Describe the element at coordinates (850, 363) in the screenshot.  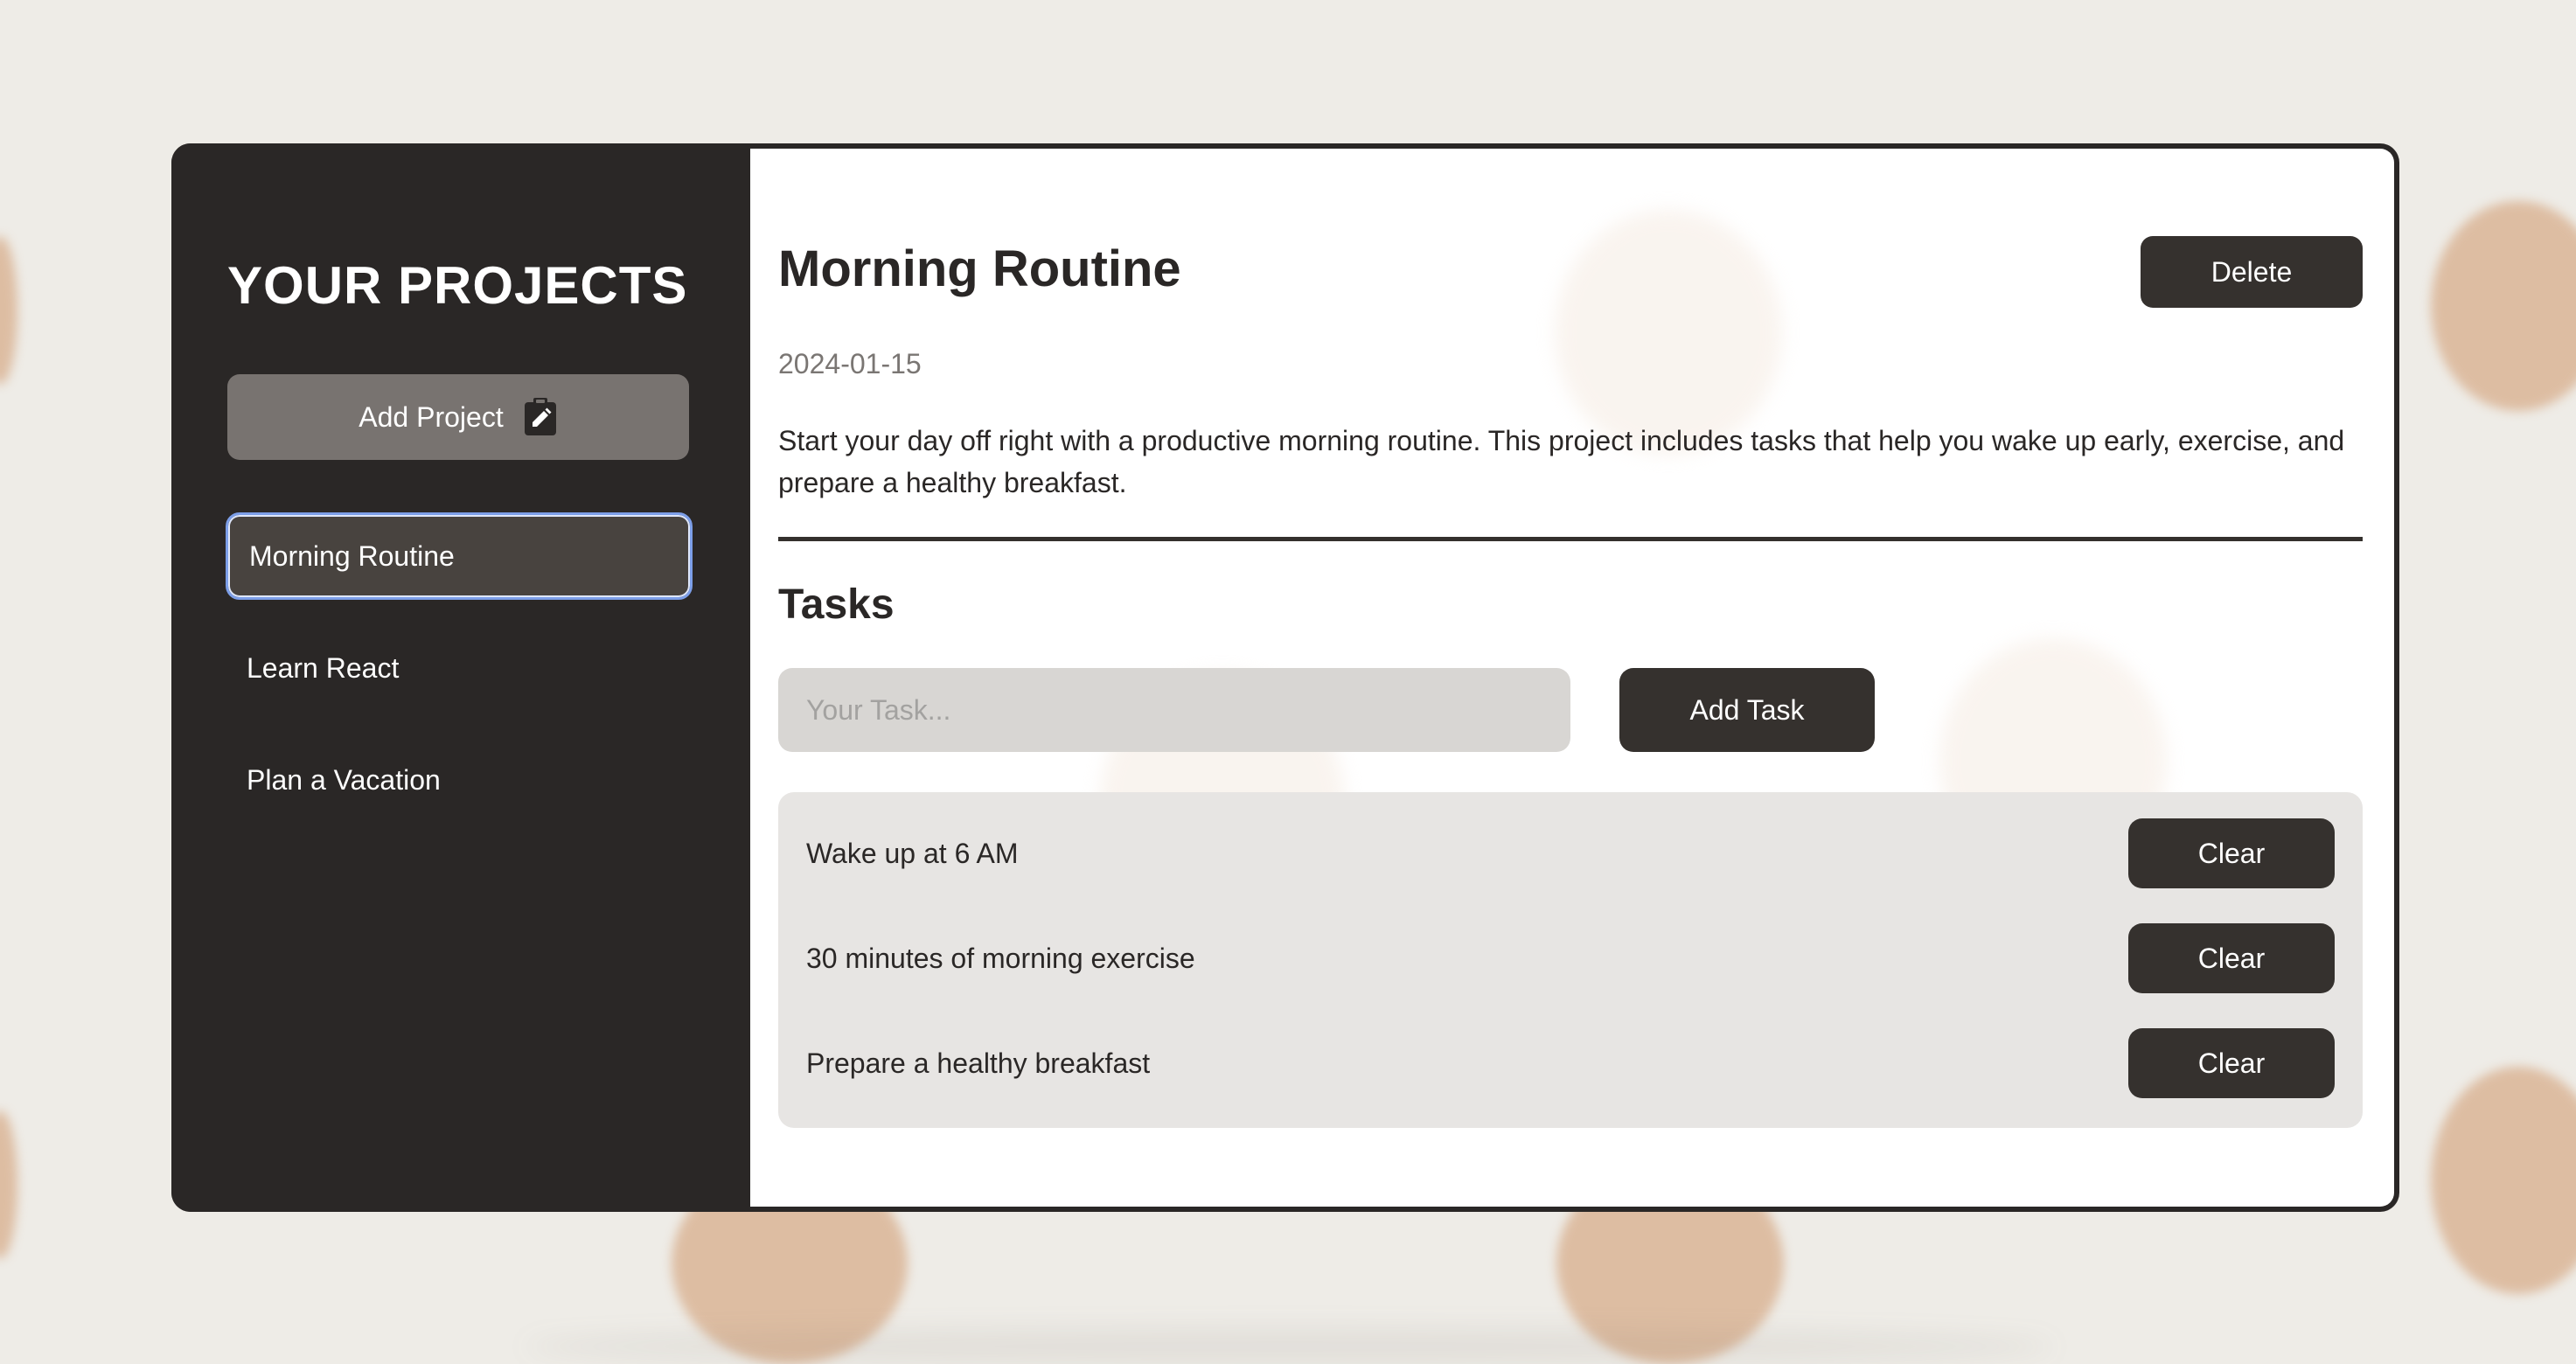
I see `project-date: 2024-01-15` at that location.